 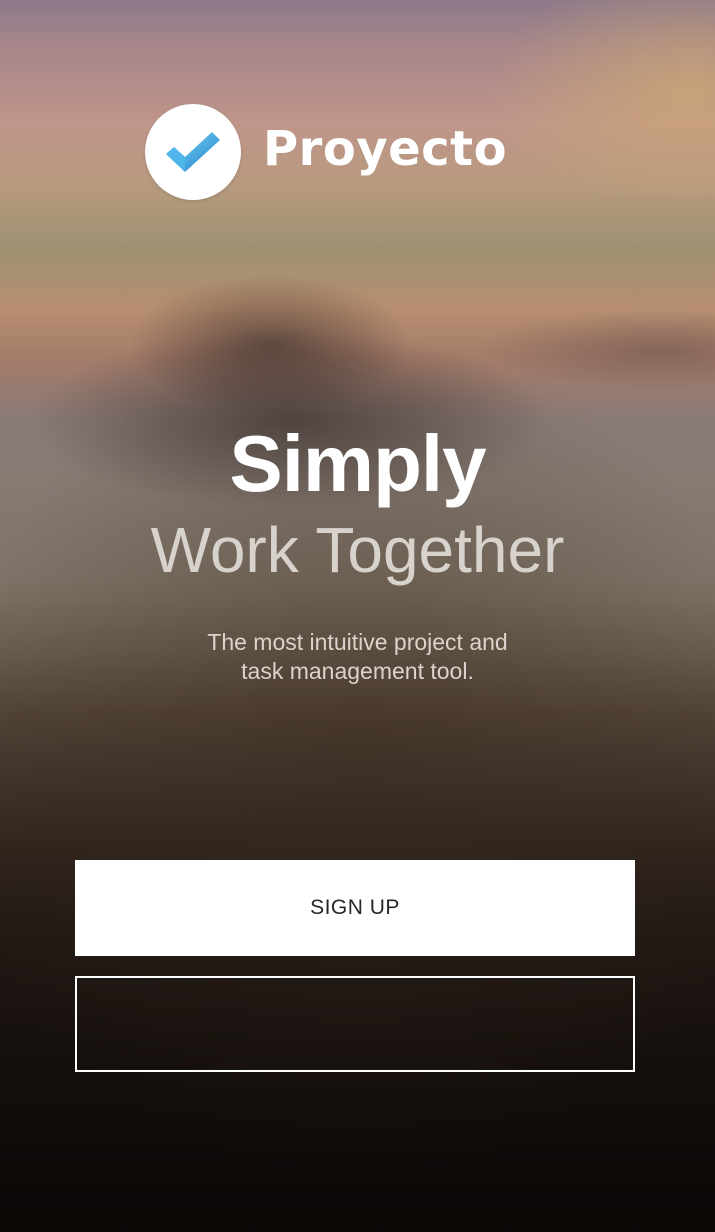 I want to click on sign-up-button-label: SIGN UP, so click(x=355, y=907).